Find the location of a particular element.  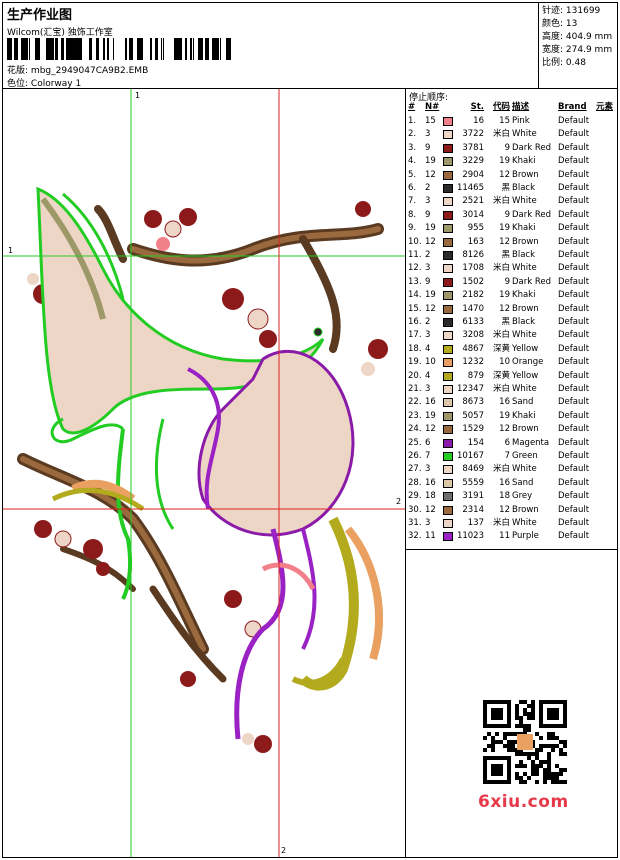

watermark: 6xiu.com is located at coordinates (523, 802).